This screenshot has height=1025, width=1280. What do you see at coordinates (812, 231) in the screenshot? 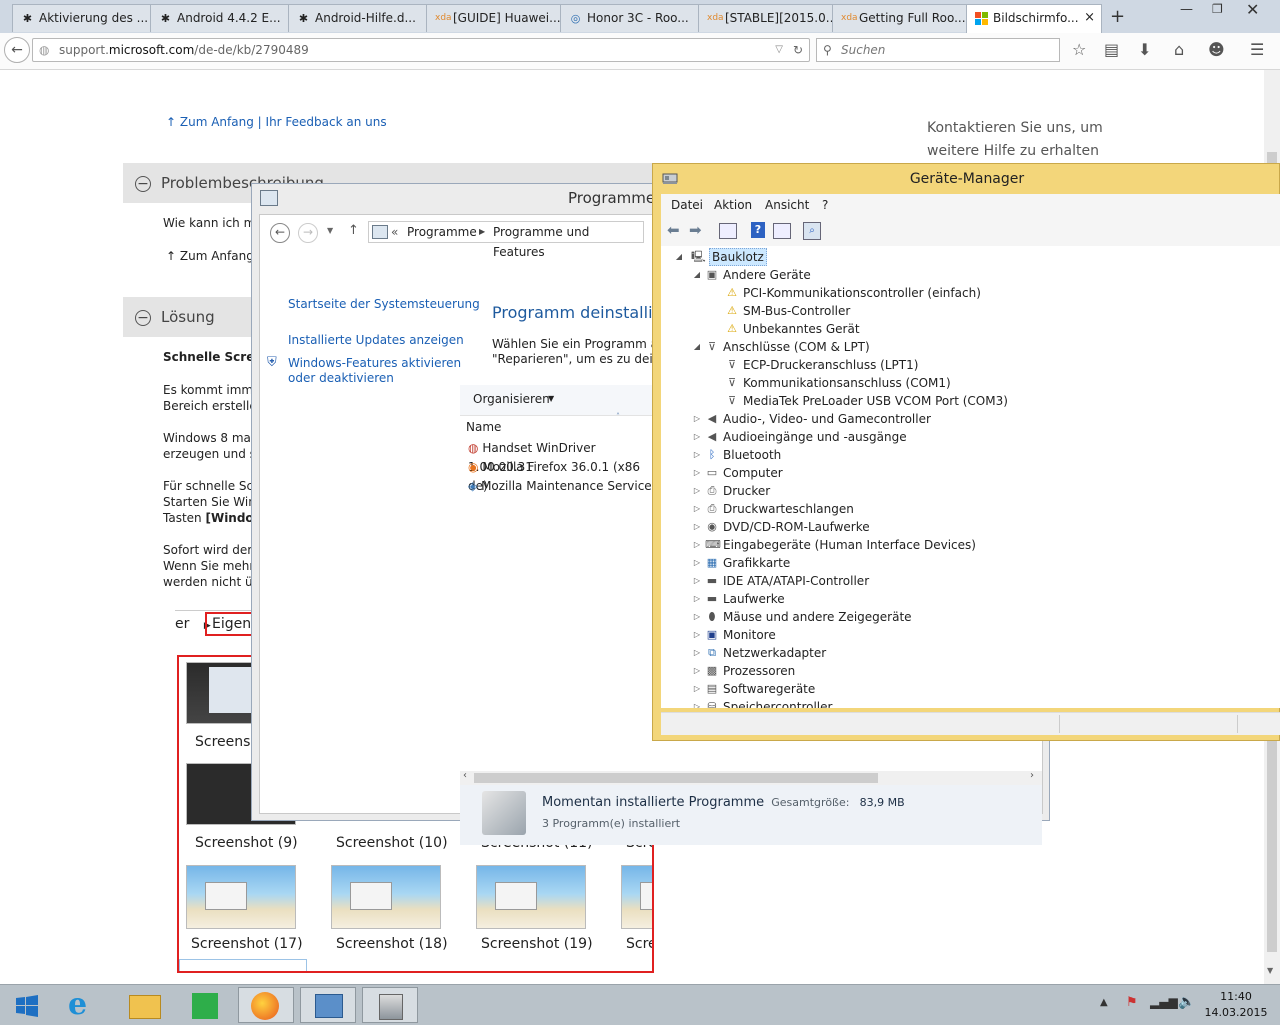
I see `scan-hardware-icon: ⌕` at bounding box center [812, 231].